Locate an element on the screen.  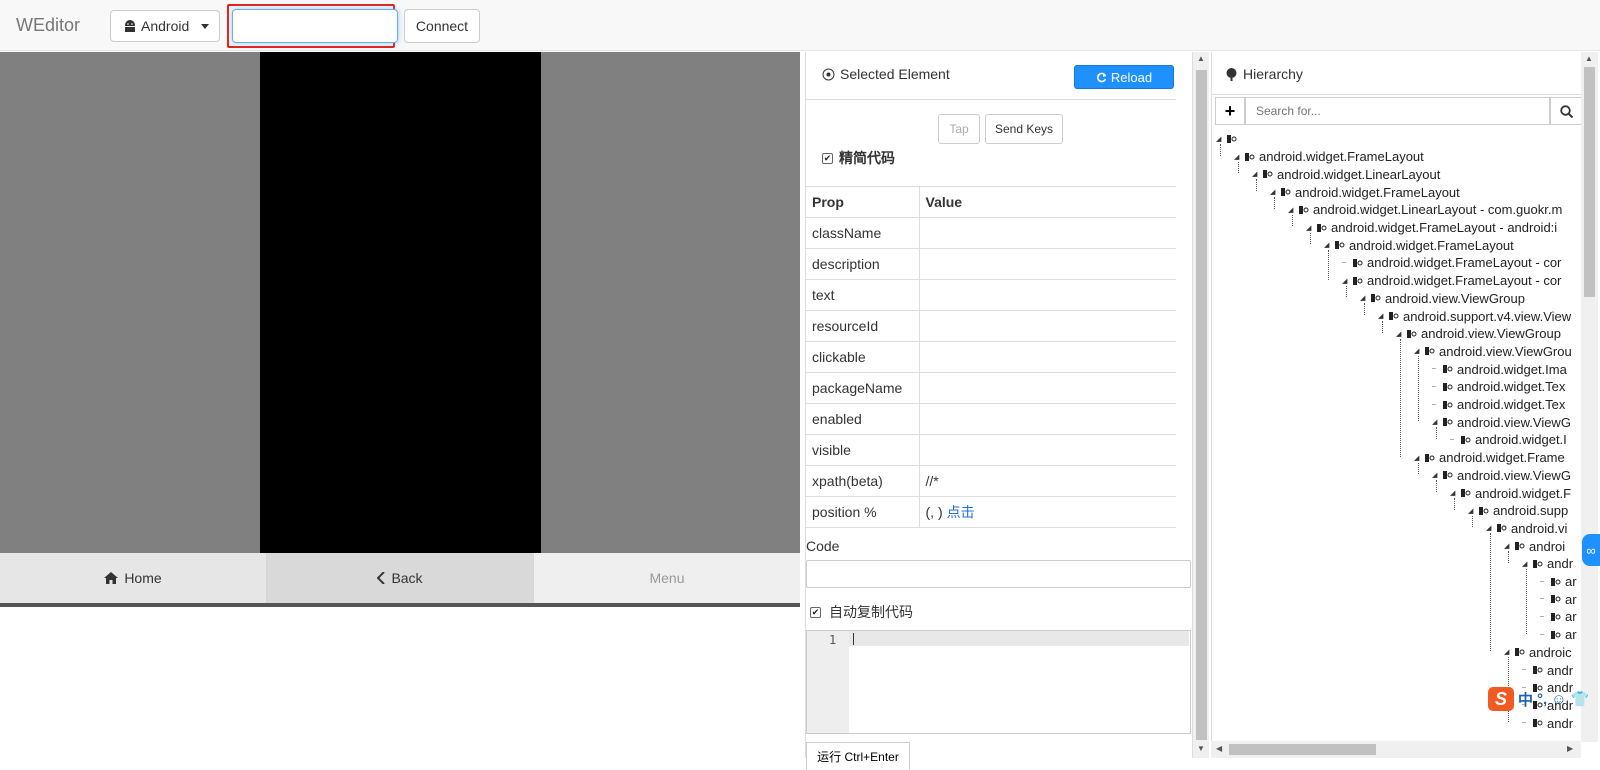
expand-all-button: + is located at coordinates (1230, 111).